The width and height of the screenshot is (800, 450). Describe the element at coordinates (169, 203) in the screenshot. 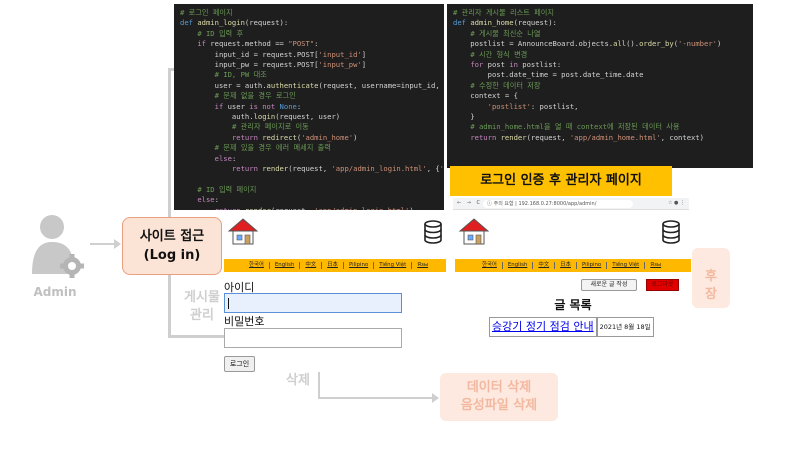

I see `connector-left-vertical` at that location.